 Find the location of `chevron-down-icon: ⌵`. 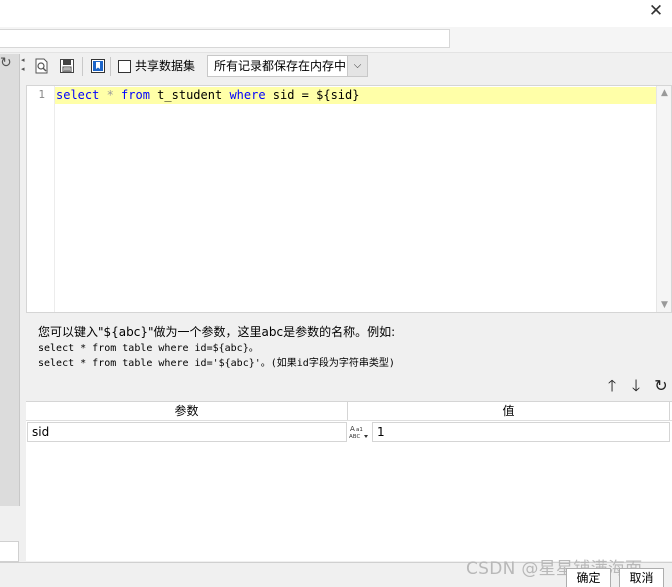

chevron-down-icon: ⌵ is located at coordinates (357, 66).